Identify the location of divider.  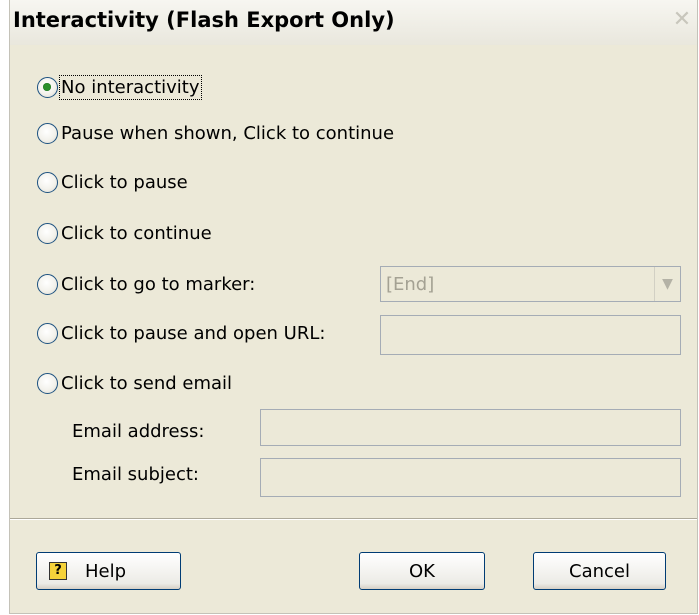
(353, 519).